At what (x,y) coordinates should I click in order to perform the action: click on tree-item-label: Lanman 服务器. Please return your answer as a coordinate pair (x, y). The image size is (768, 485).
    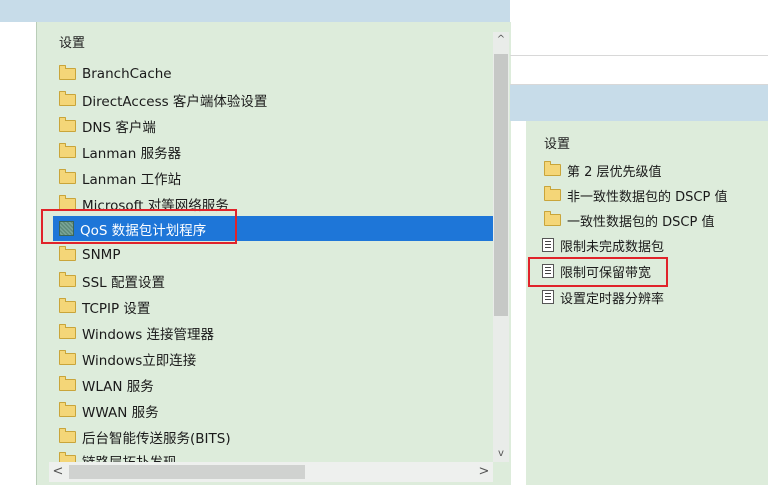
    Looking at the image, I should click on (132, 154).